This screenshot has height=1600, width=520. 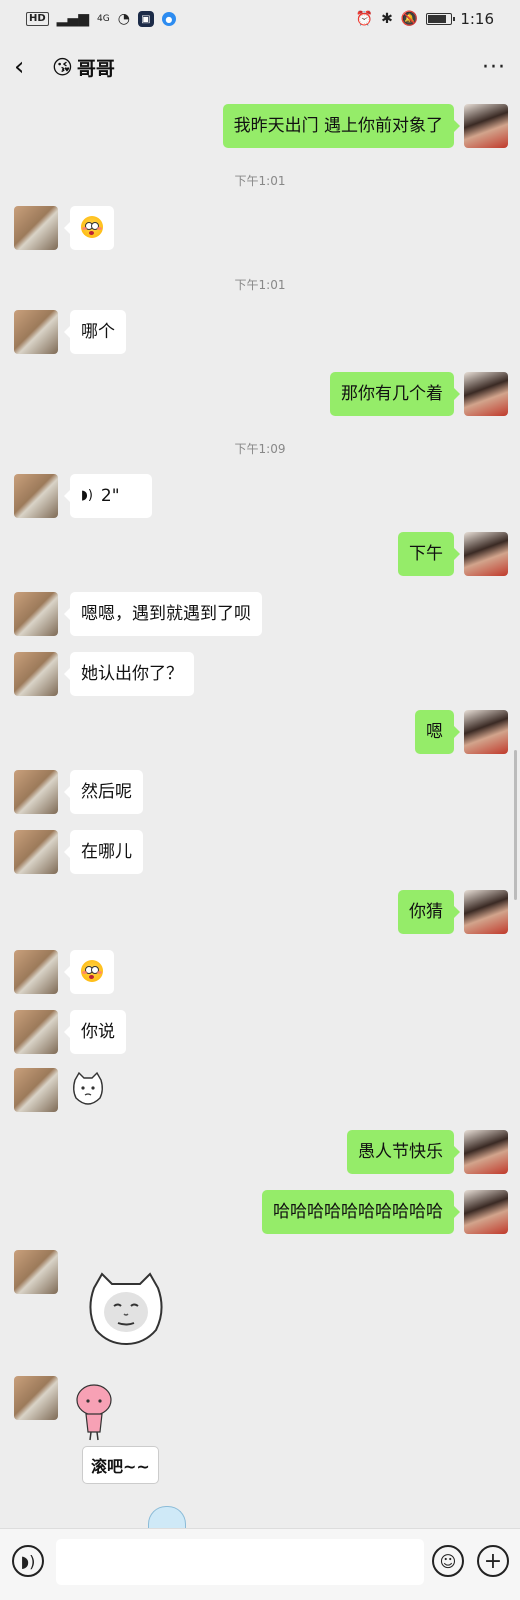 What do you see at coordinates (94, 1414) in the screenshot?
I see `pink-creature-sticker` at bounding box center [94, 1414].